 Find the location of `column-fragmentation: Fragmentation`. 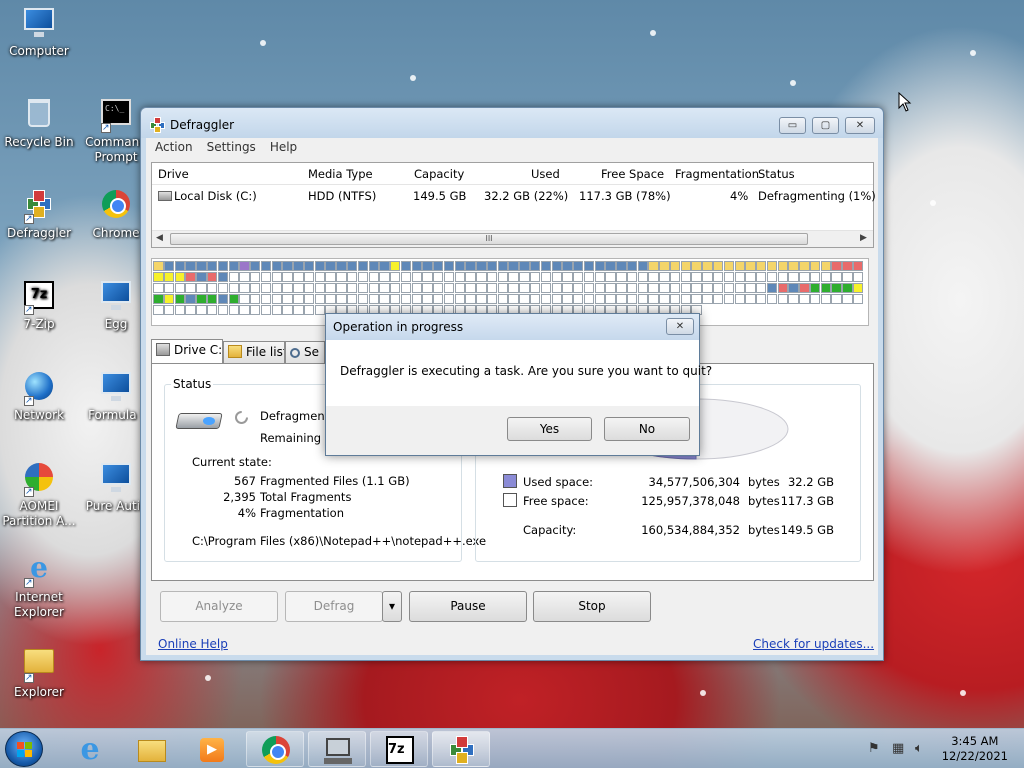

column-fragmentation: Fragmentation is located at coordinates (717, 174).